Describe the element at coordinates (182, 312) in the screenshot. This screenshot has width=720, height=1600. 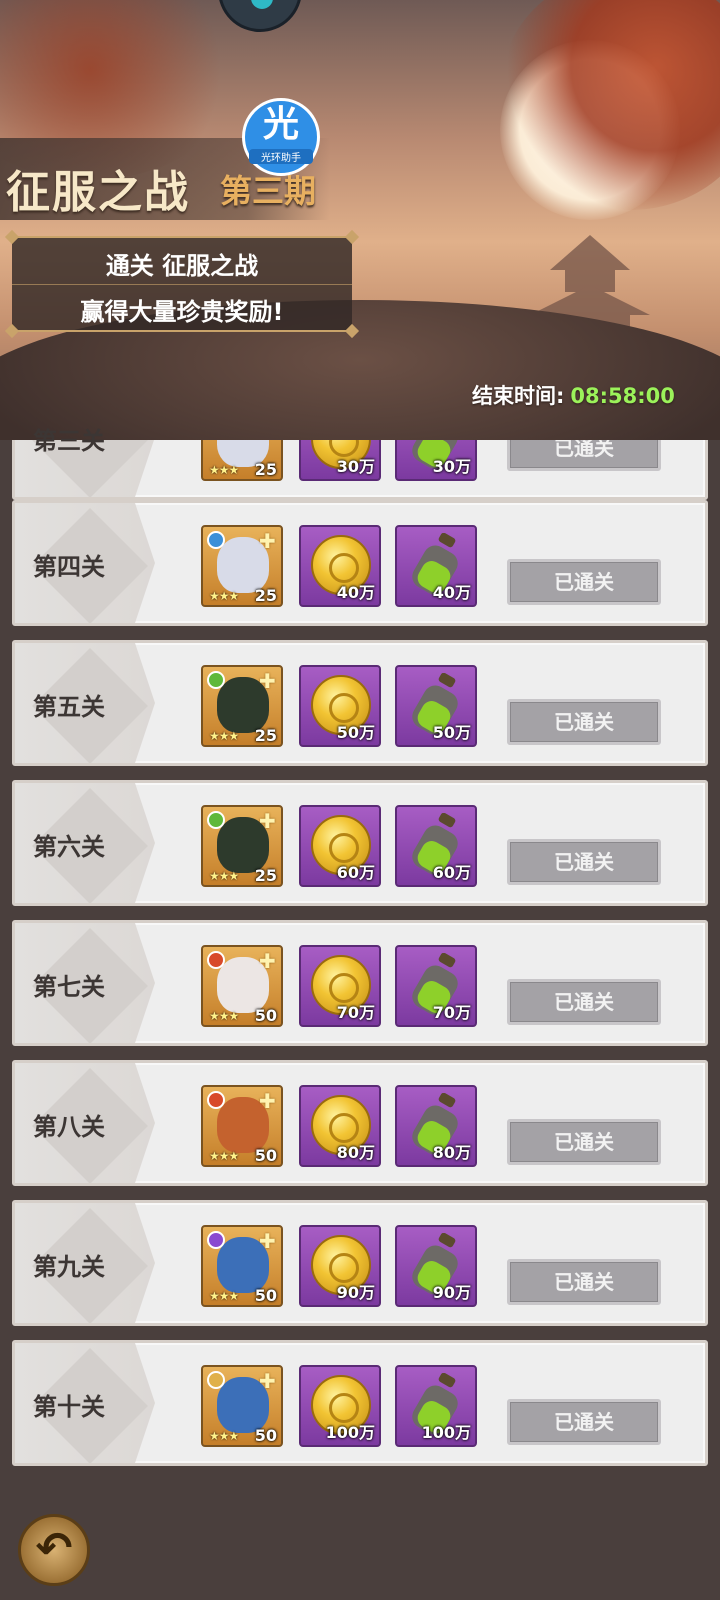
I see `promo-line-2: 赢得大量珍贵奖励!` at that location.